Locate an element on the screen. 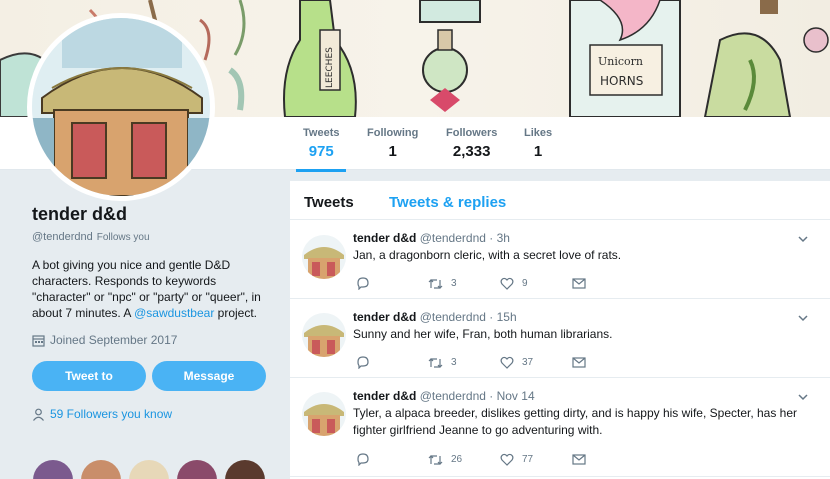  retweet-action: 26 is located at coordinates (464, 459).